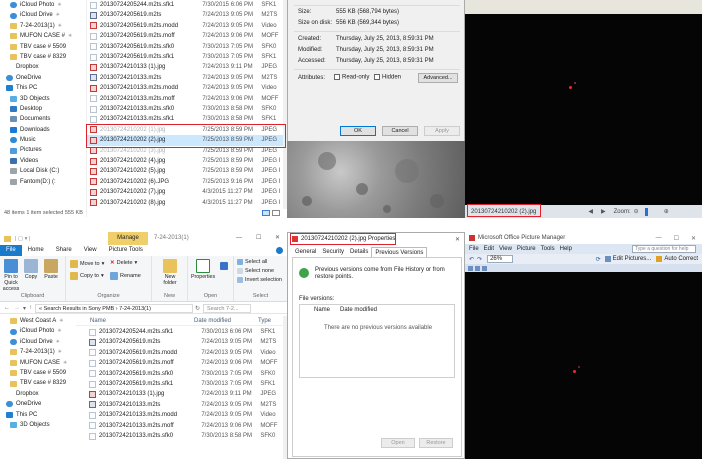 Image resolution: width=702 pixels, height=459 pixels. Describe the element at coordinates (87, 264) in the screenshot. I see `move-to-button: Move to ▾` at that location.